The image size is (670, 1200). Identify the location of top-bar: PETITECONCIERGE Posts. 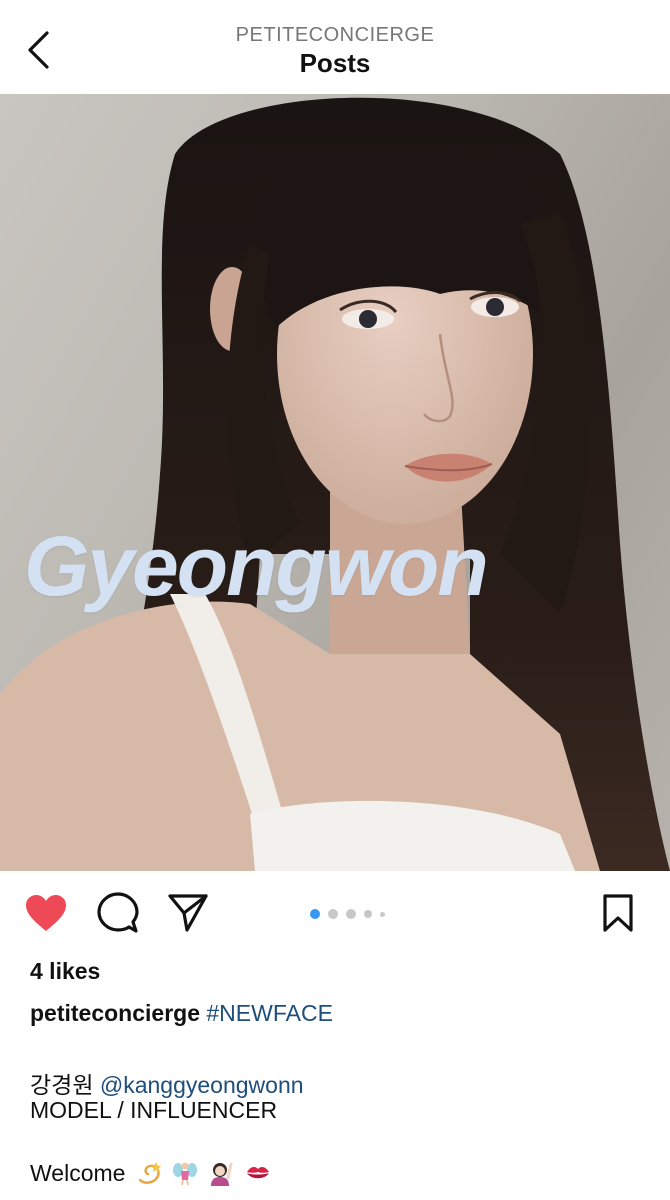
(335, 47).